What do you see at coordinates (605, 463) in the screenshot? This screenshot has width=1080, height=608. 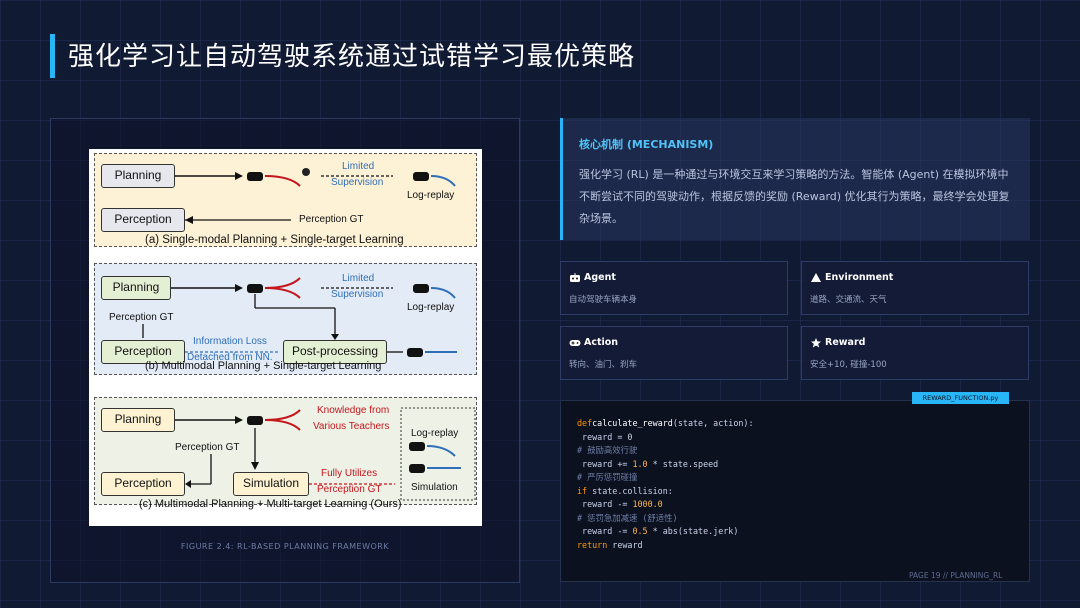 I see `code-text: reward +=` at bounding box center [605, 463].